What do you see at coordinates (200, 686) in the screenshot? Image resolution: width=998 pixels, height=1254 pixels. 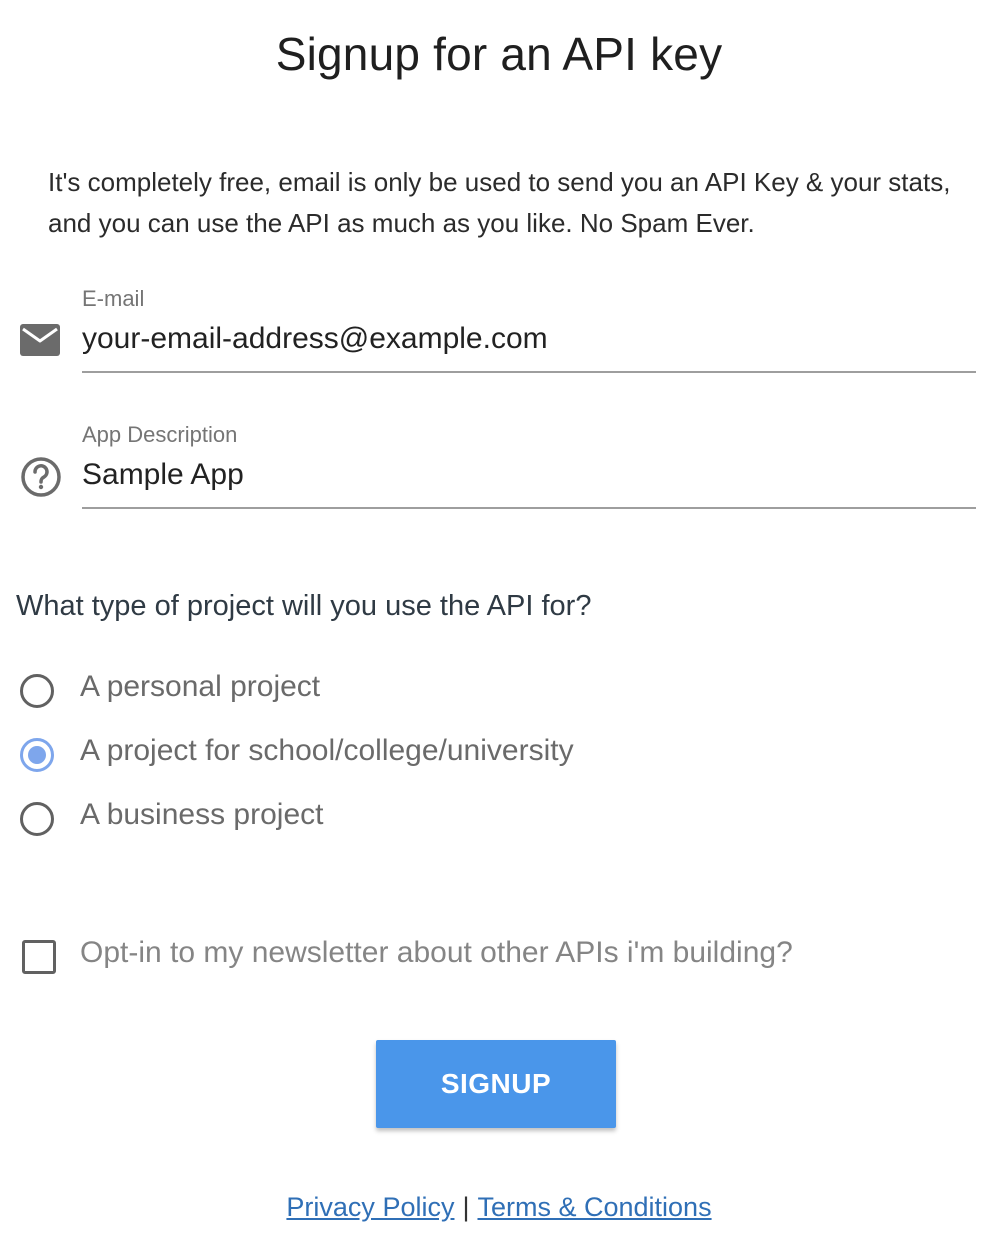 I see `radio-label: A personal project` at bounding box center [200, 686].